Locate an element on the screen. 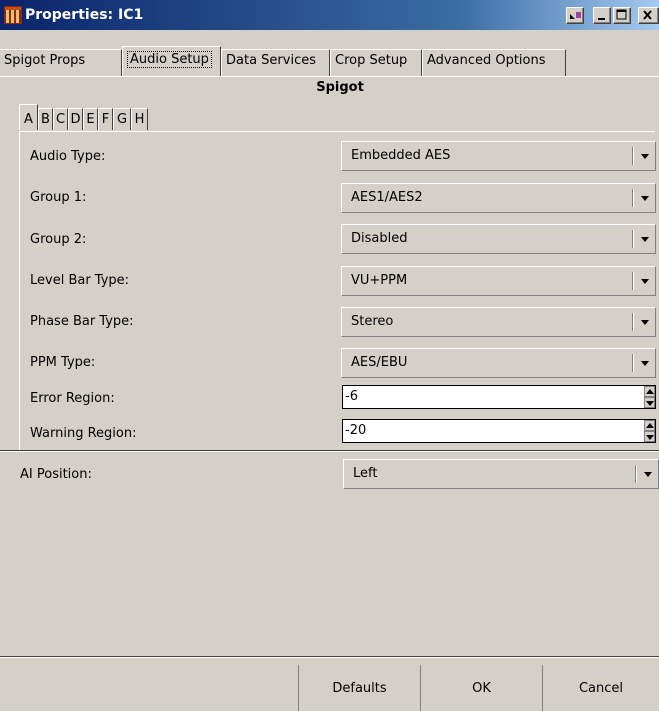  close-button is located at coordinates (648, 15).